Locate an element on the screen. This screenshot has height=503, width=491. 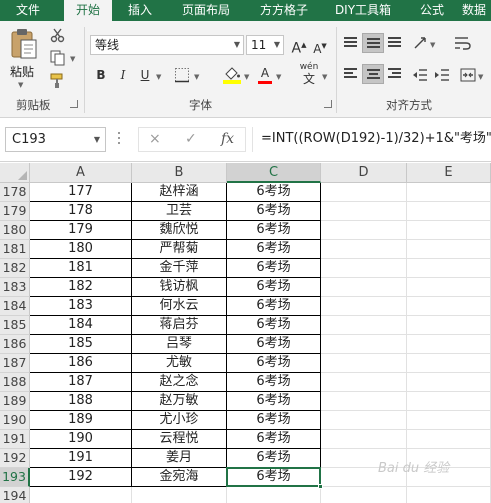
merge-center-icon is located at coordinates (468, 75).